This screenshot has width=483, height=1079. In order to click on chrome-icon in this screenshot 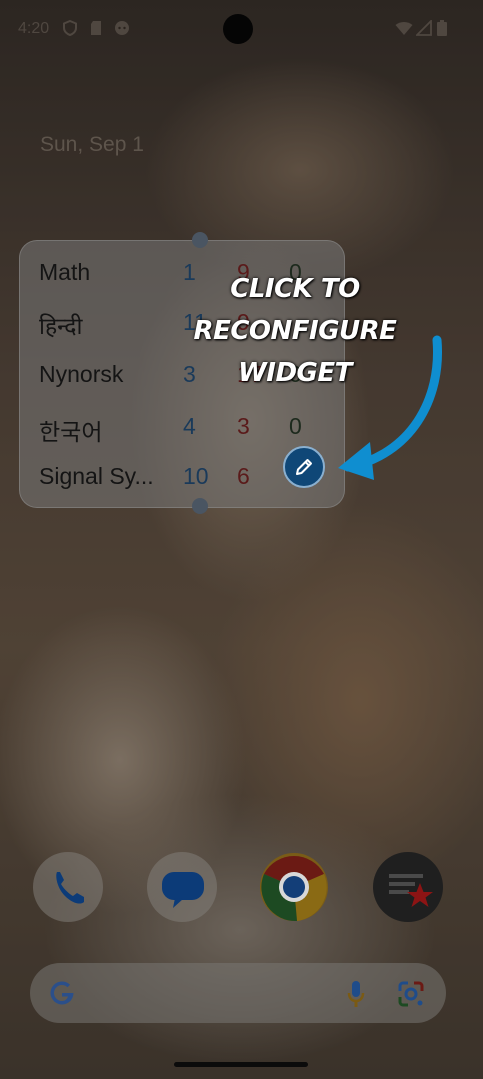, I will do `click(294, 887)`.